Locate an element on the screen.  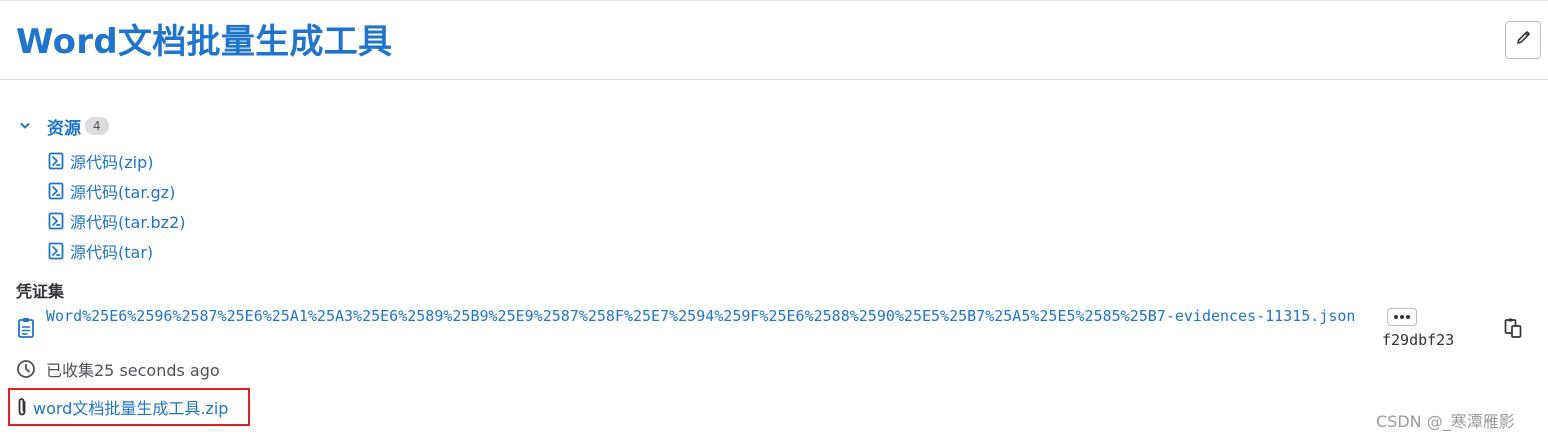
asset-link-label: 源代码(tar.bz2) is located at coordinates (128, 222).